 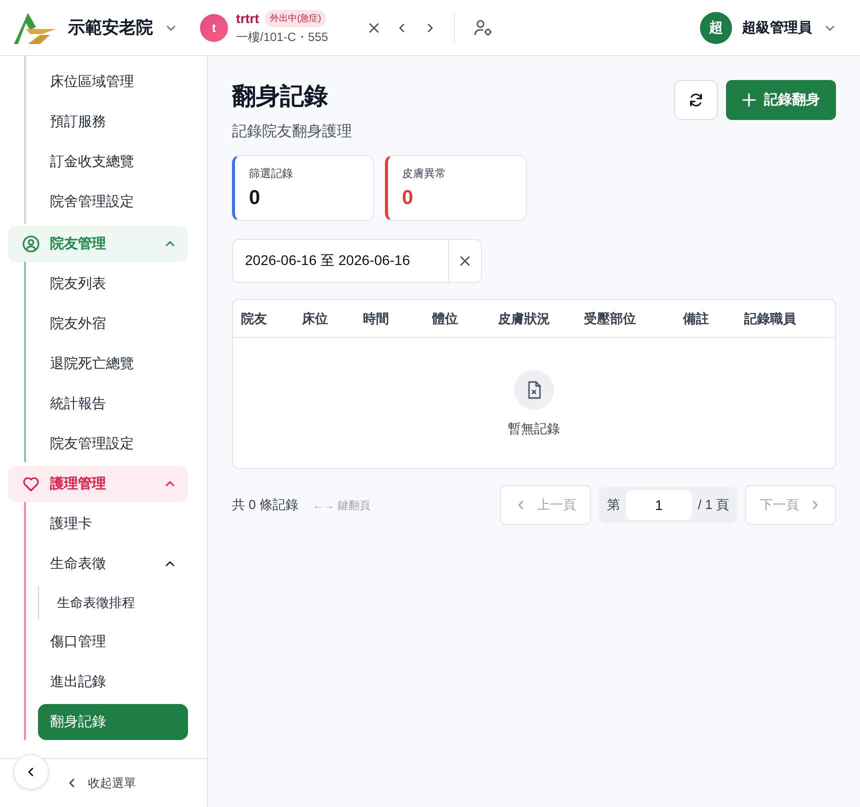 I want to click on user-gear-icon, so click(x=483, y=28).